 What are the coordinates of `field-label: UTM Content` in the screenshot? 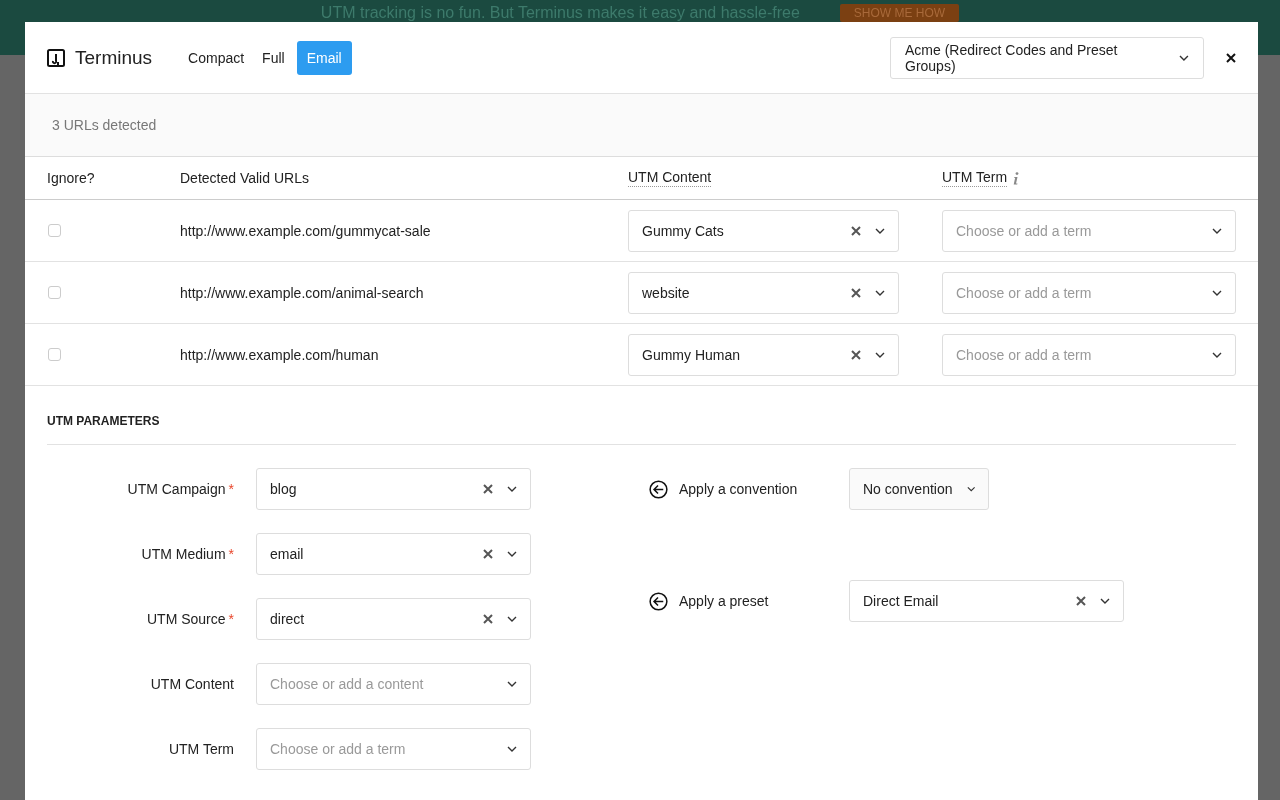 It's located at (192, 684).